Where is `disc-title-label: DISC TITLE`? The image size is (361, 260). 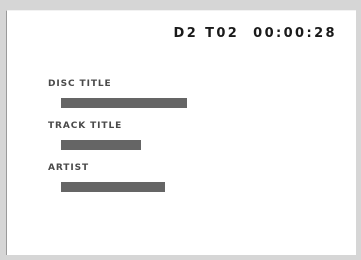
disc-title-label: DISC TITLE is located at coordinates (80, 84).